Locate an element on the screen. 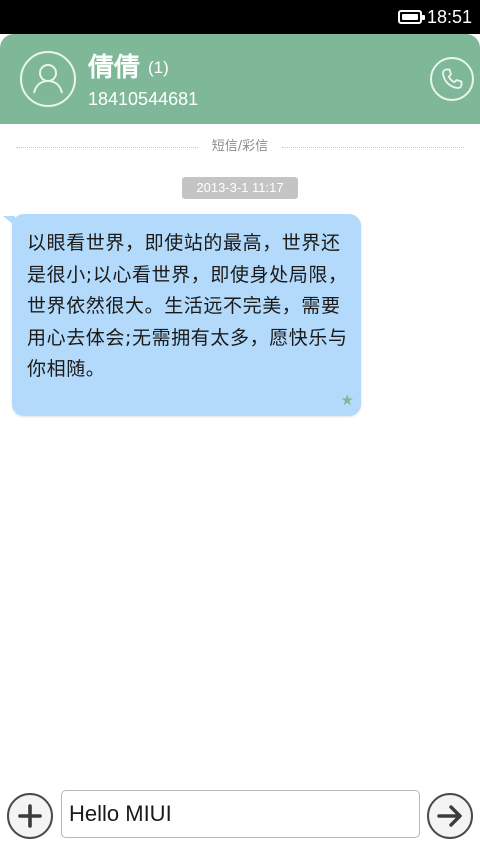 The width and height of the screenshot is (480, 853). status-clock: 18:51 is located at coordinates (449, 16).